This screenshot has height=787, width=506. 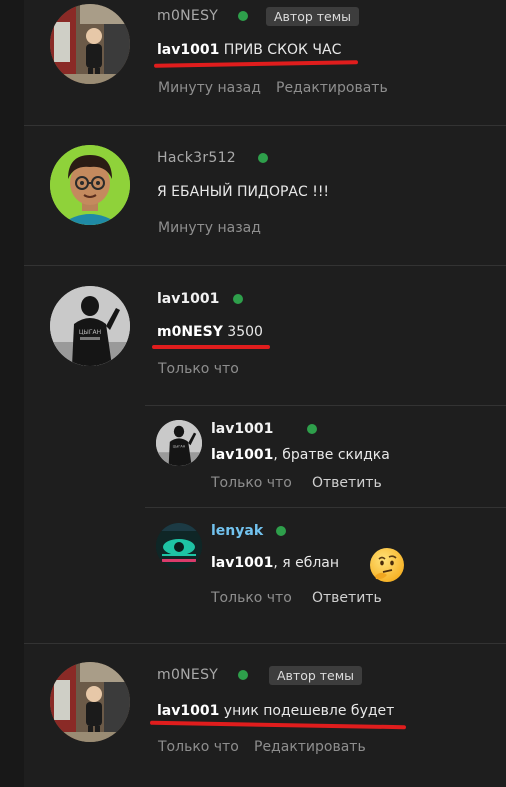 I want to click on comment-text: lav1001, братве скидка, so click(x=300, y=455).